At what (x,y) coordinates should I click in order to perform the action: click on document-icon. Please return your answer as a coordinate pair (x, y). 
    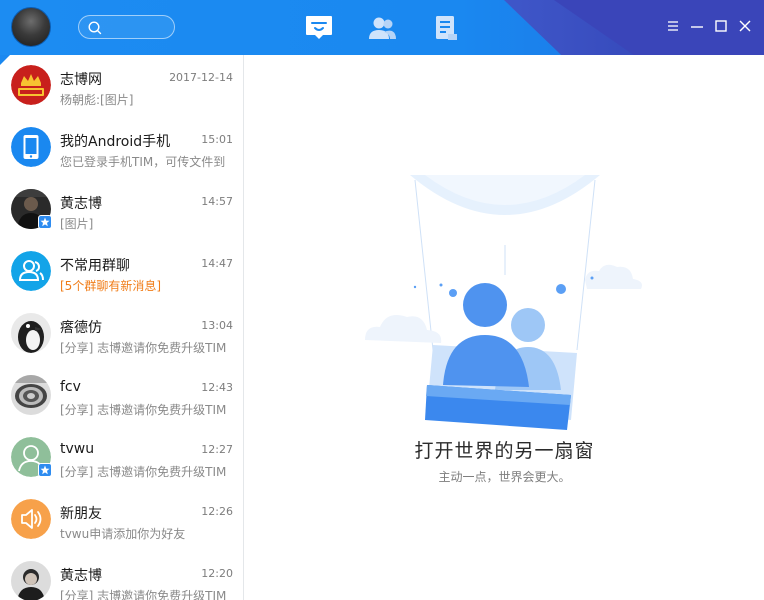
    Looking at the image, I should click on (446, 28).